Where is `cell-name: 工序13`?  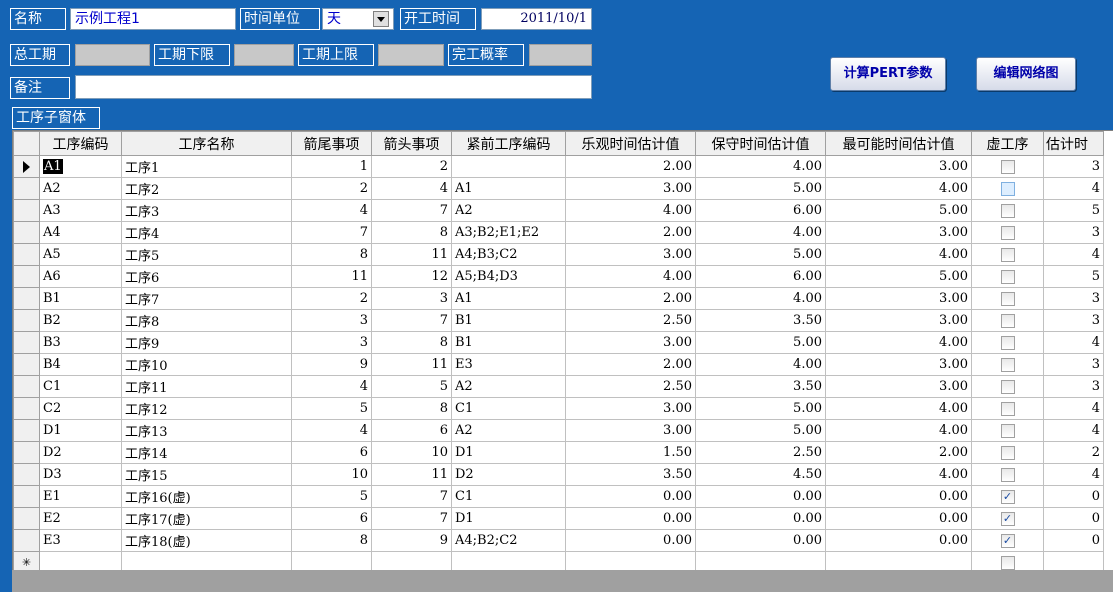
cell-name: 工序13 is located at coordinates (206, 430).